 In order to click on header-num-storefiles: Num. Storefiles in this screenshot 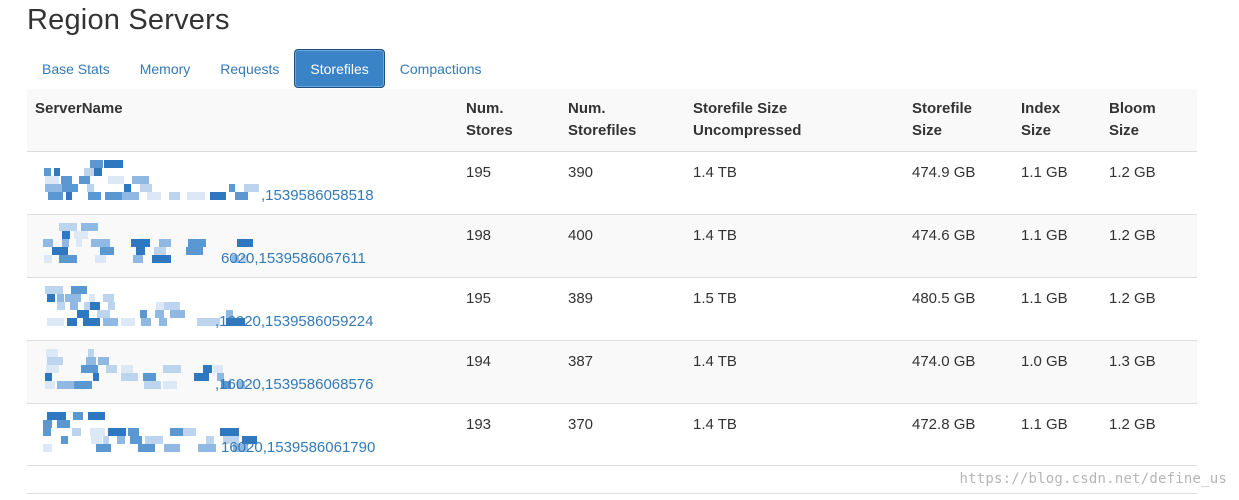, I will do `click(602, 119)`.